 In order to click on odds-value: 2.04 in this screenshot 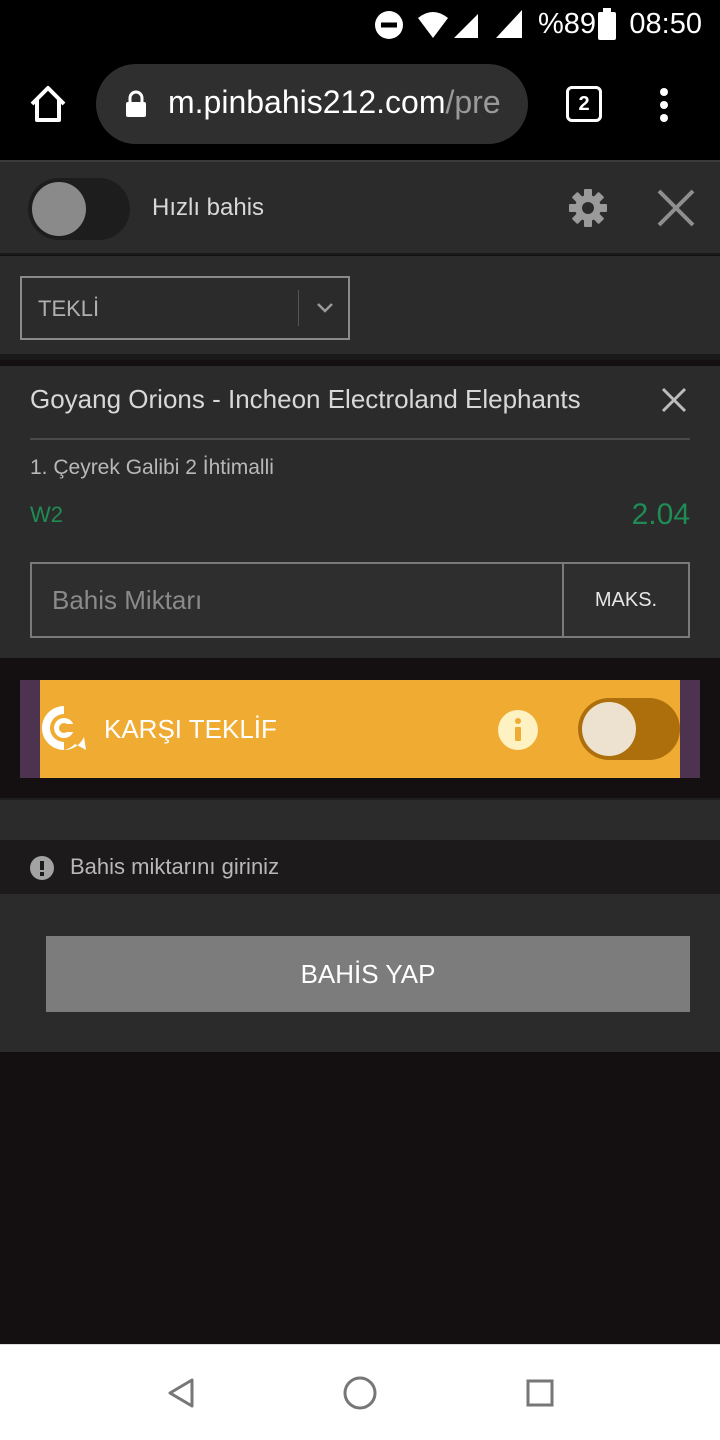, I will do `click(660, 514)`.